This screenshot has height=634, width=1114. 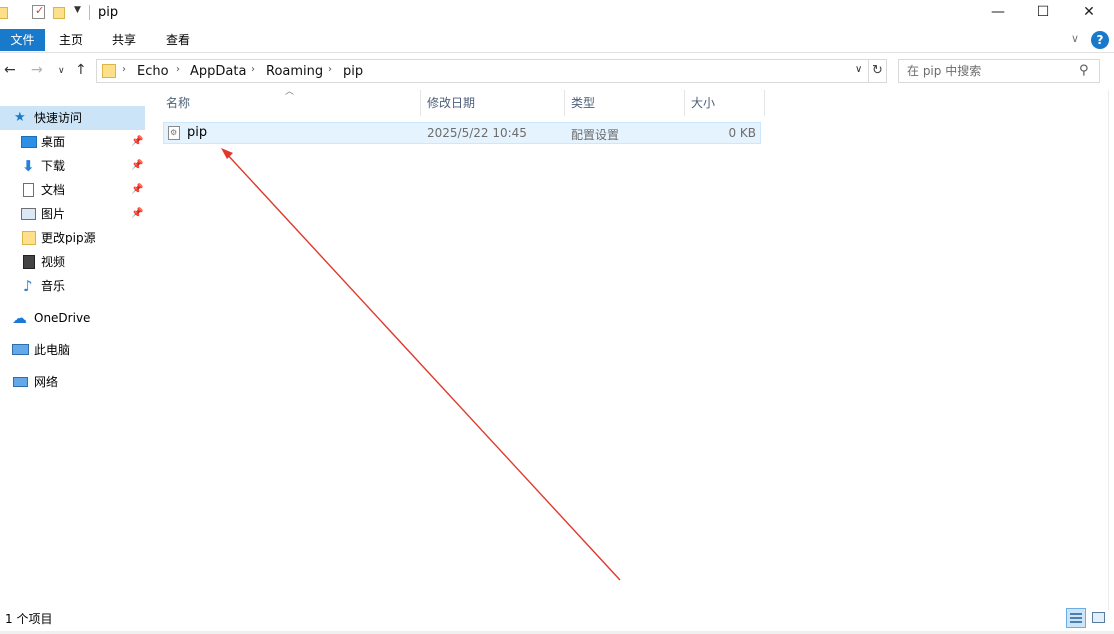 I want to click on computer-icon, so click(x=20, y=349).